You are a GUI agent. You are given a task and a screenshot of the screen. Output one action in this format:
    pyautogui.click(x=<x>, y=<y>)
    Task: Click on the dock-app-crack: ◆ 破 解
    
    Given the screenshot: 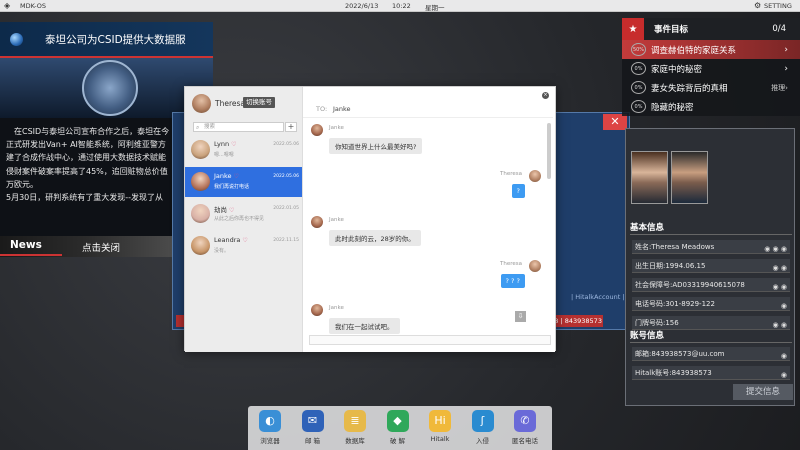 What is the action you would take?
    pyautogui.click(x=398, y=427)
    